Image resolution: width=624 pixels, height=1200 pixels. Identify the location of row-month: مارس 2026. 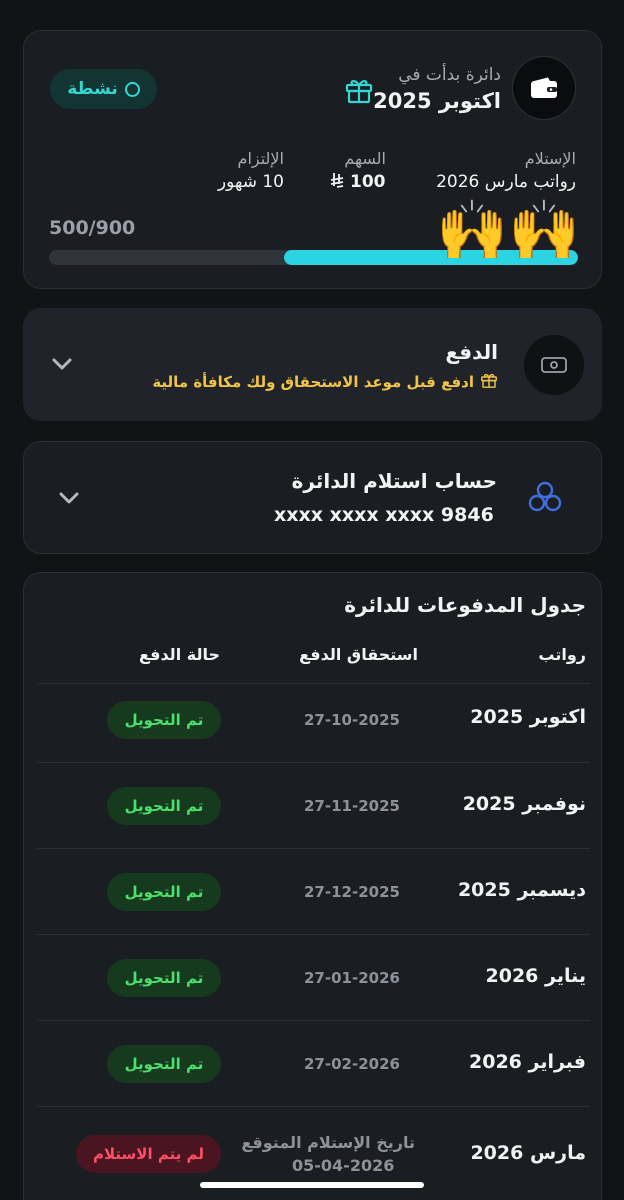
(528, 1153).